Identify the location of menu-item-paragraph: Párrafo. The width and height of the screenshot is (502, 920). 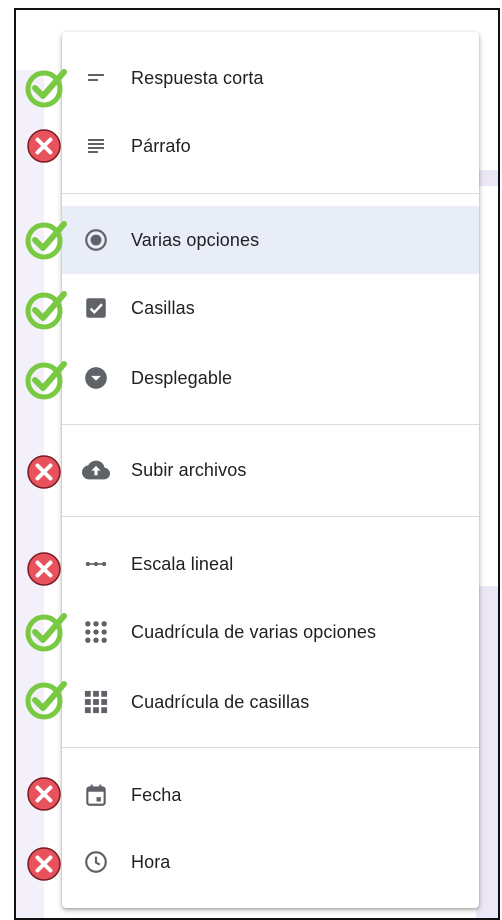
(270, 146).